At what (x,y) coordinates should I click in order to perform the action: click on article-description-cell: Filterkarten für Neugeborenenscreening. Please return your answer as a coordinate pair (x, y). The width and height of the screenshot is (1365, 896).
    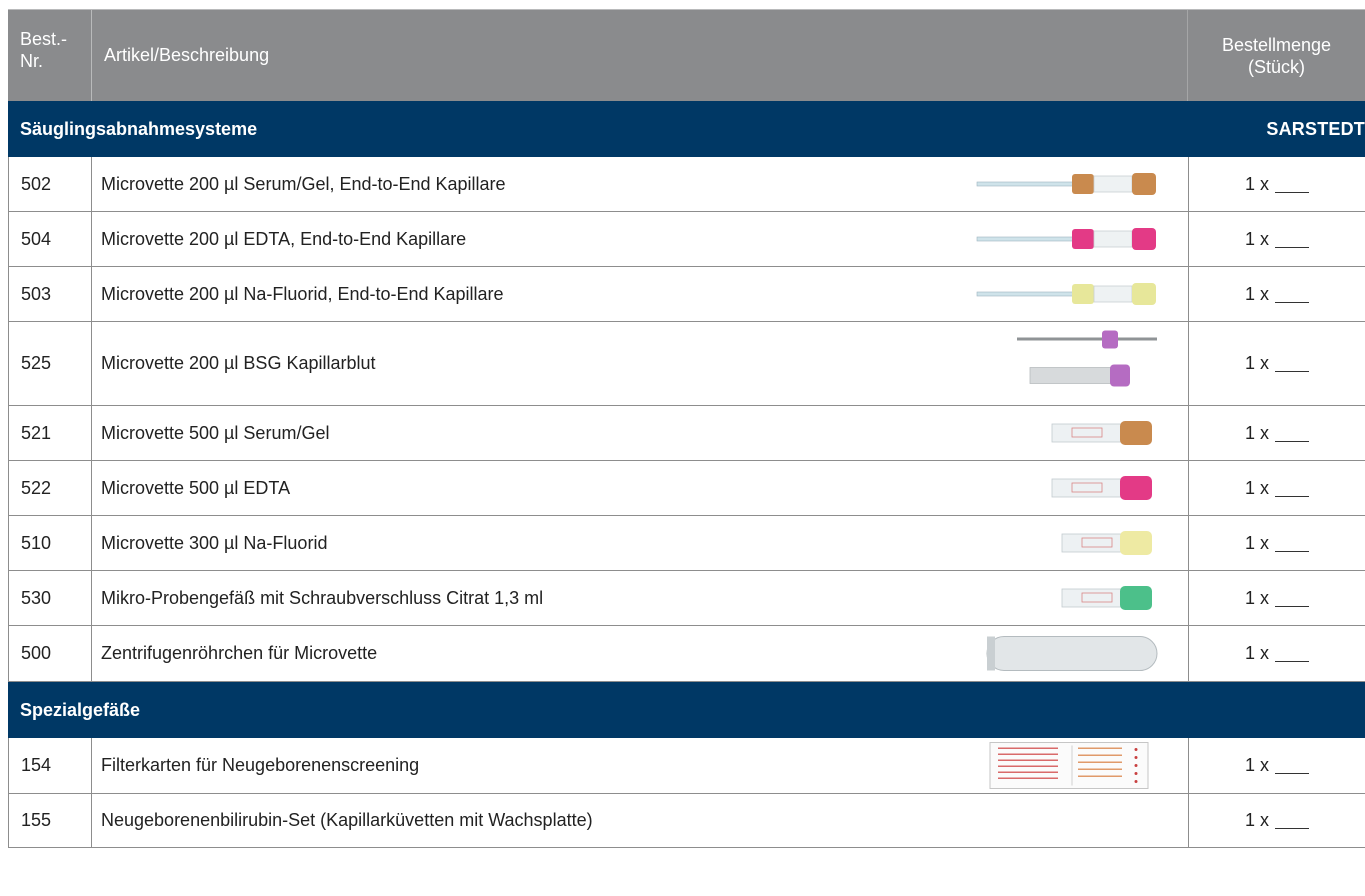
    Looking at the image, I should click on (640, 765).